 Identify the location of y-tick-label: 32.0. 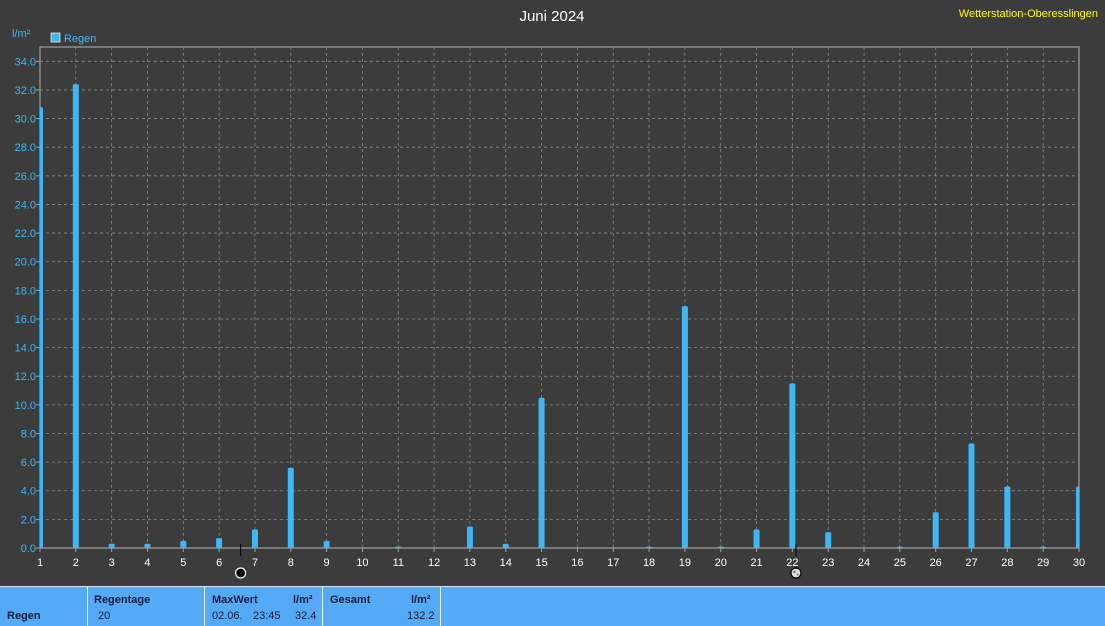
(25, 91).